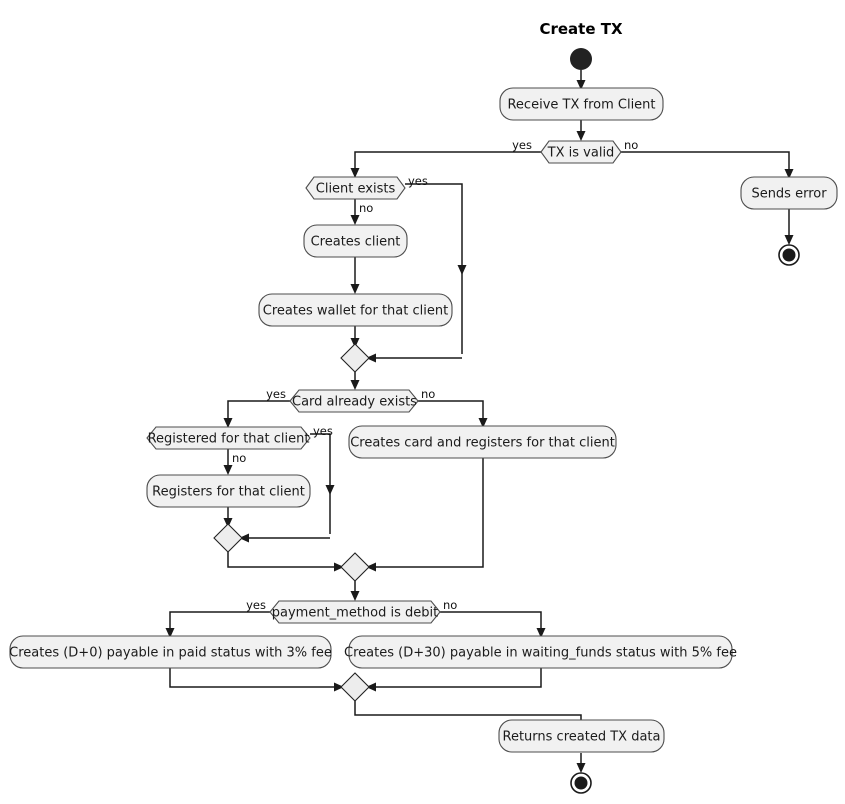 The width and height of the screenshot is (845, 804). I want to click on decision-card-already-exists: Card already exists yes no, so click(350, 400).